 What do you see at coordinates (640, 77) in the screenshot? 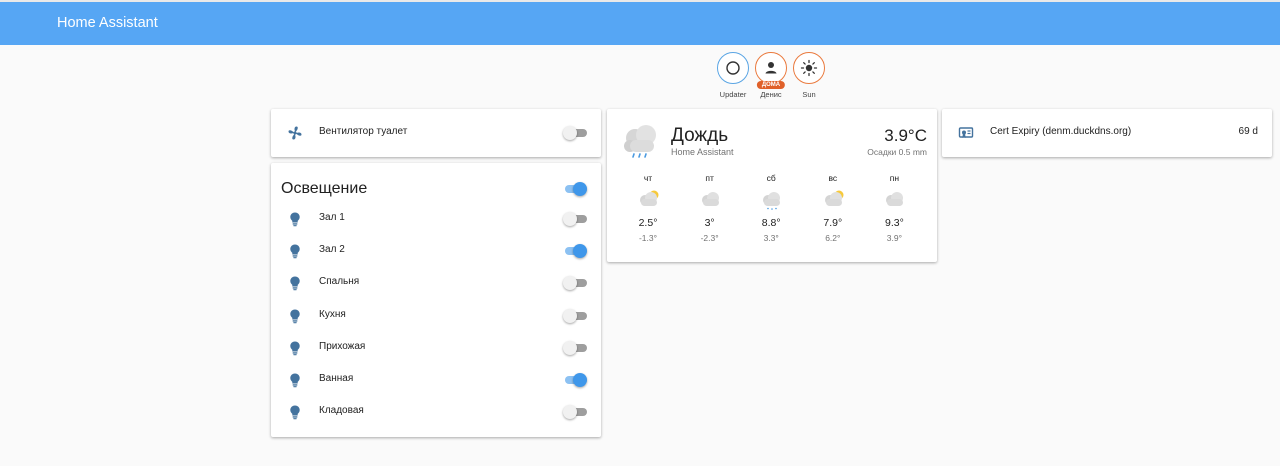
I see `badges-bar: Updater ДОМА Денис Sun` at bounding box center [640, 77].